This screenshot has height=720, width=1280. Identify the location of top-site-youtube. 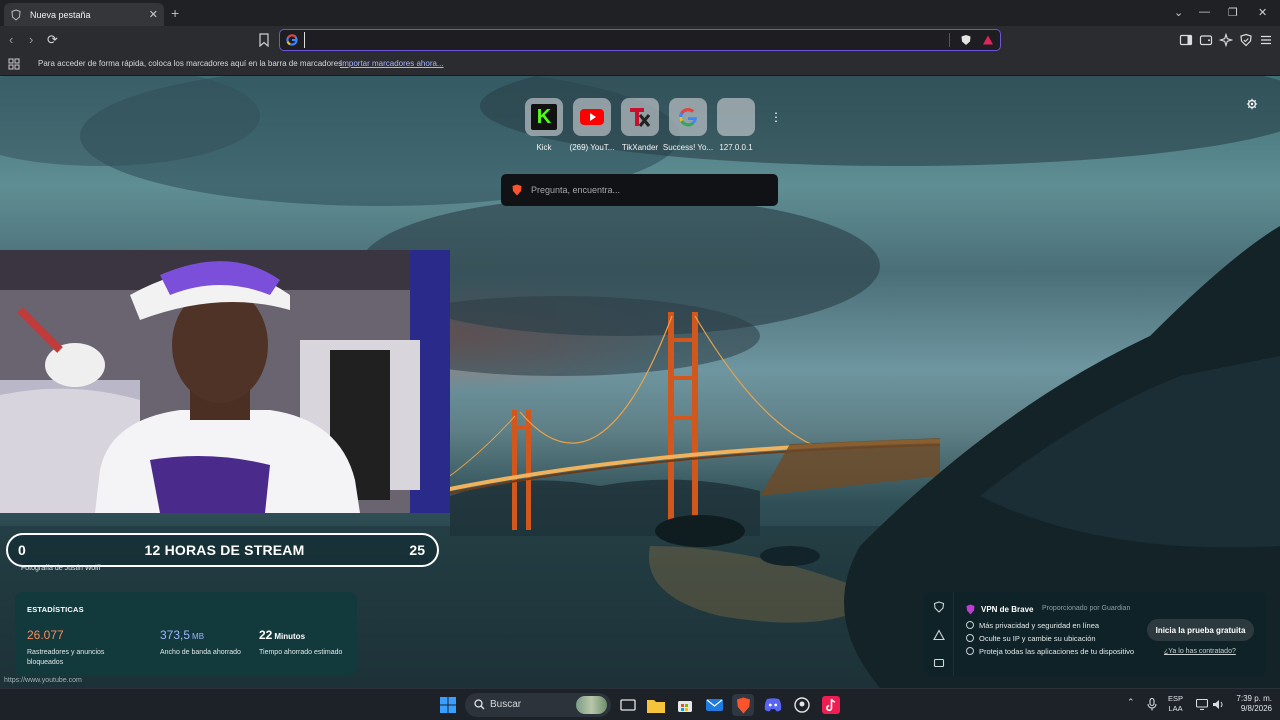
(592, 117).